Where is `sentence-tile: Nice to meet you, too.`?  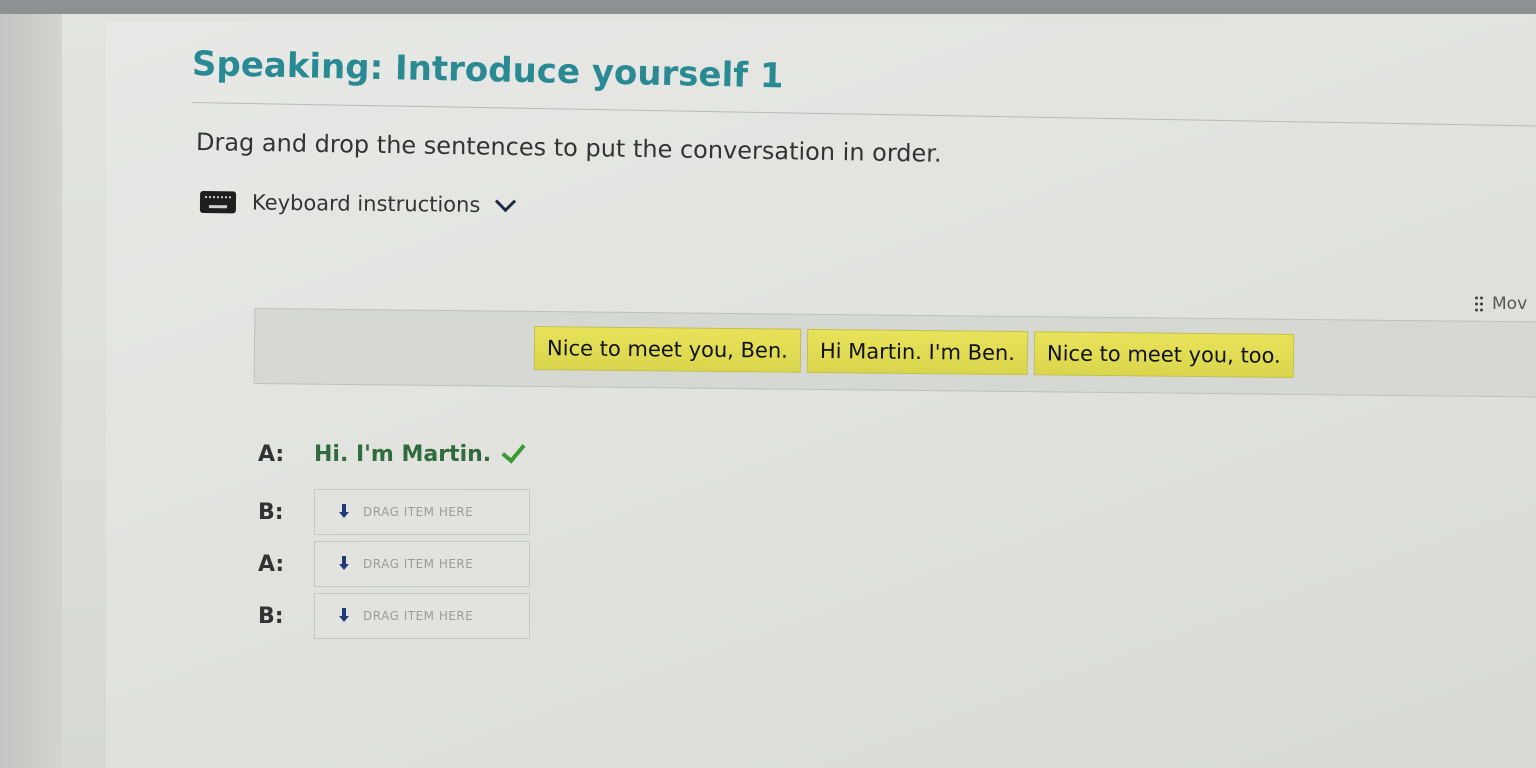
sentence-tile: Nice to meet you, too. is located at coordinates (1163, 354).